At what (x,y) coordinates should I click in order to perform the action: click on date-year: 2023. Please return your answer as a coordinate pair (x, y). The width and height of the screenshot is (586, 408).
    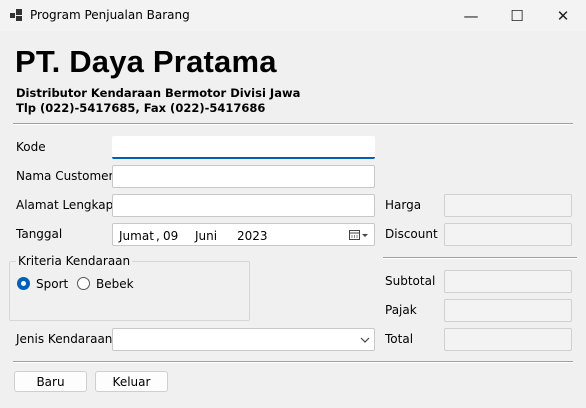
    Looking at the image, I should click on (252, 236).